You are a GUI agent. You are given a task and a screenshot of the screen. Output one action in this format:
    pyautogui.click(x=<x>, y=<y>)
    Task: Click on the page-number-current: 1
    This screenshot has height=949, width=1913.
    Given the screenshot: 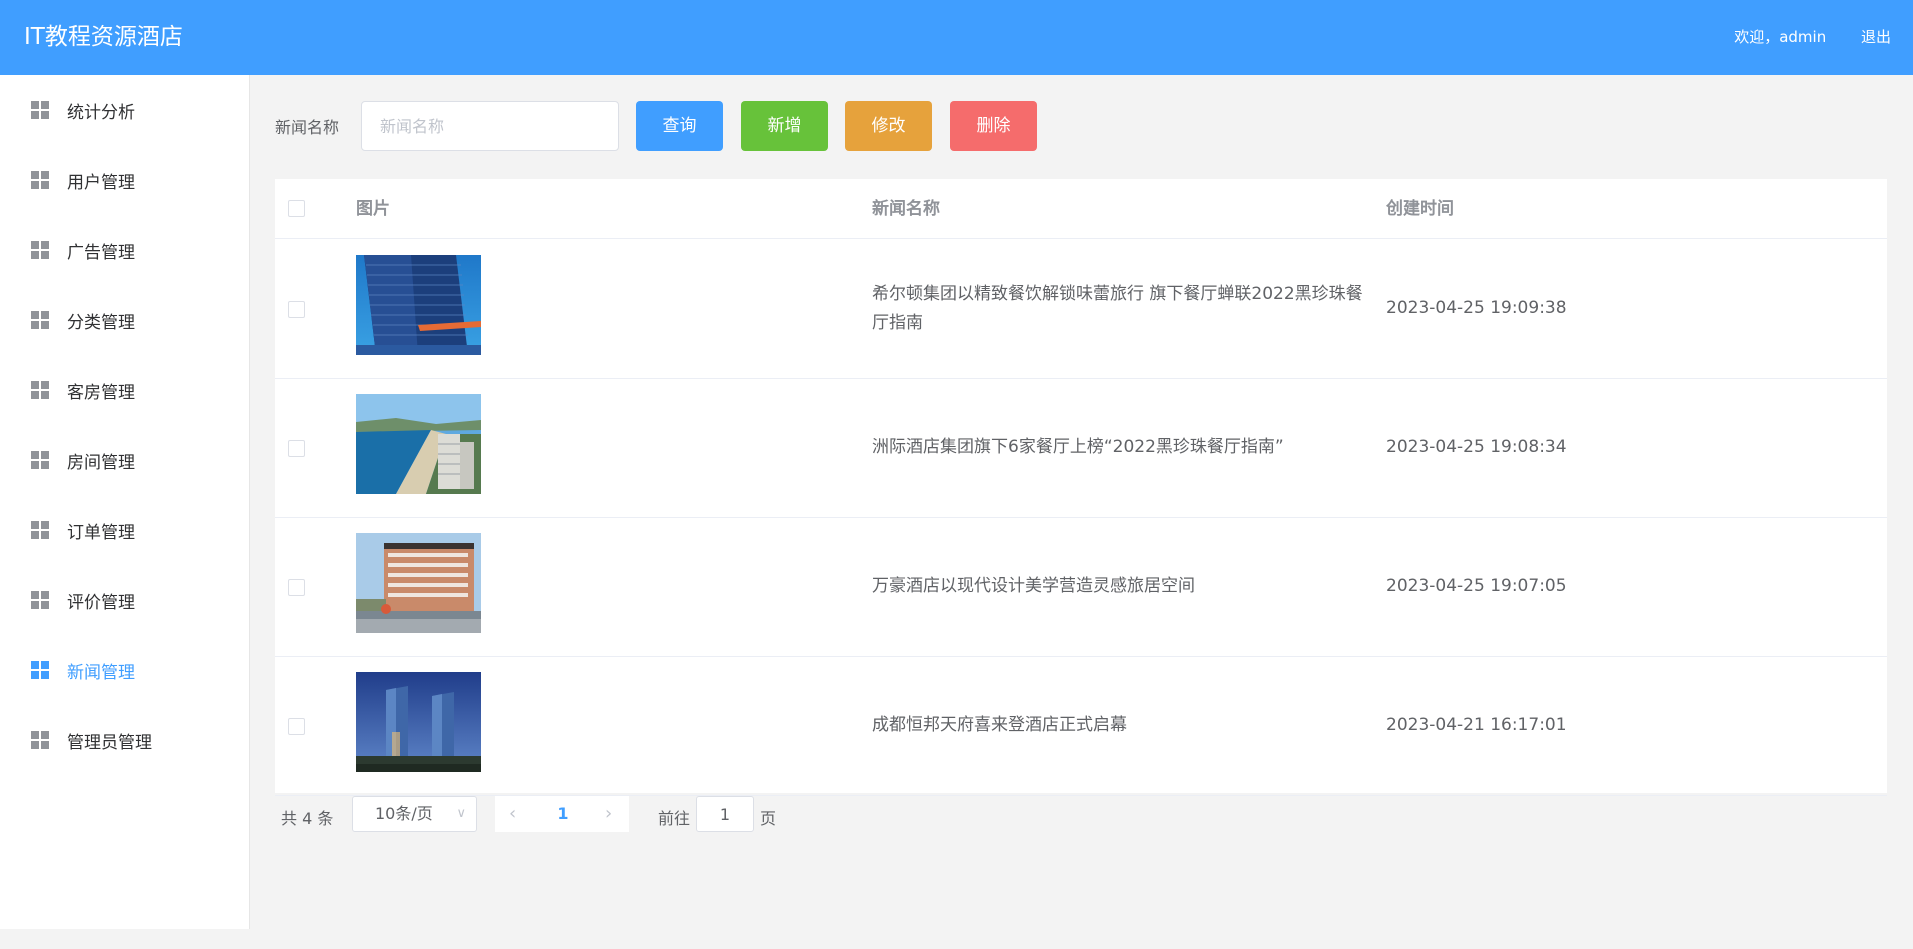 What is the action you would take?
    pyautogui.click(x=563, y=814)
    